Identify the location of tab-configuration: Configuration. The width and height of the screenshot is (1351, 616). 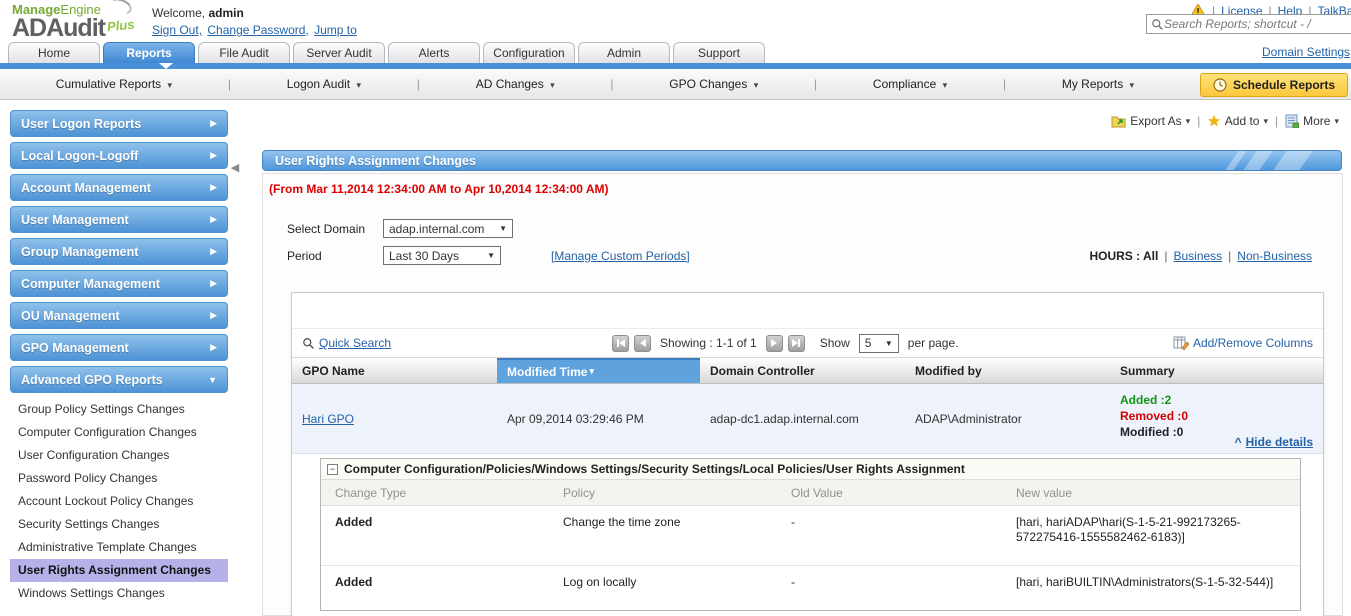
(529, 52).